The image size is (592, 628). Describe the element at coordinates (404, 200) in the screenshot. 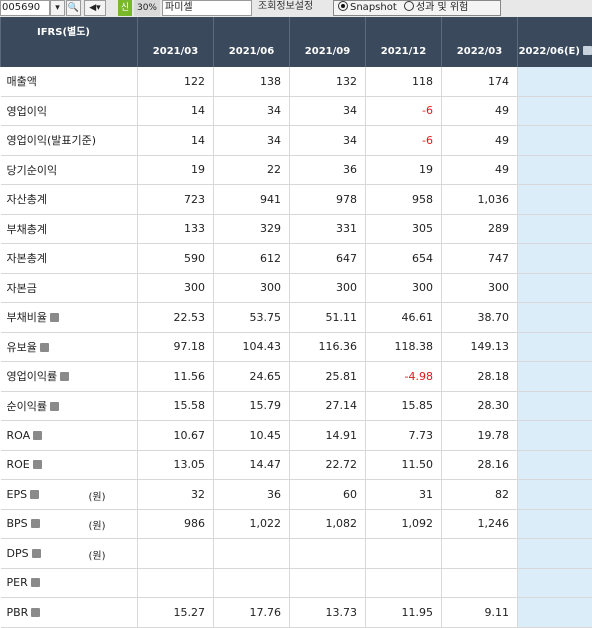

I see `table-cell: 958` at that location.